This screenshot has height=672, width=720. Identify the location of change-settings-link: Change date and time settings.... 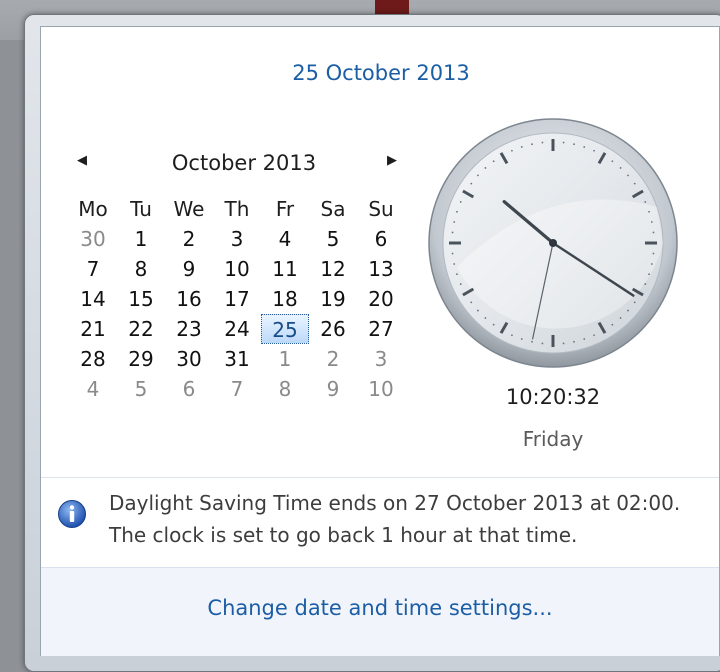
(380, 608).